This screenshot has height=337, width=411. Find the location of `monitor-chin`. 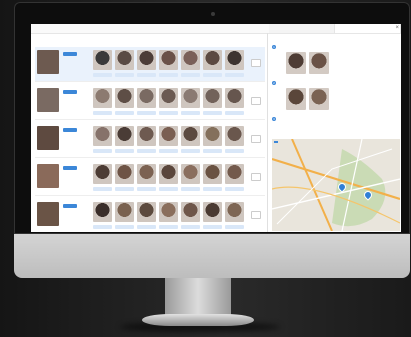

monitor-chin is located at coordinates (212, 256).